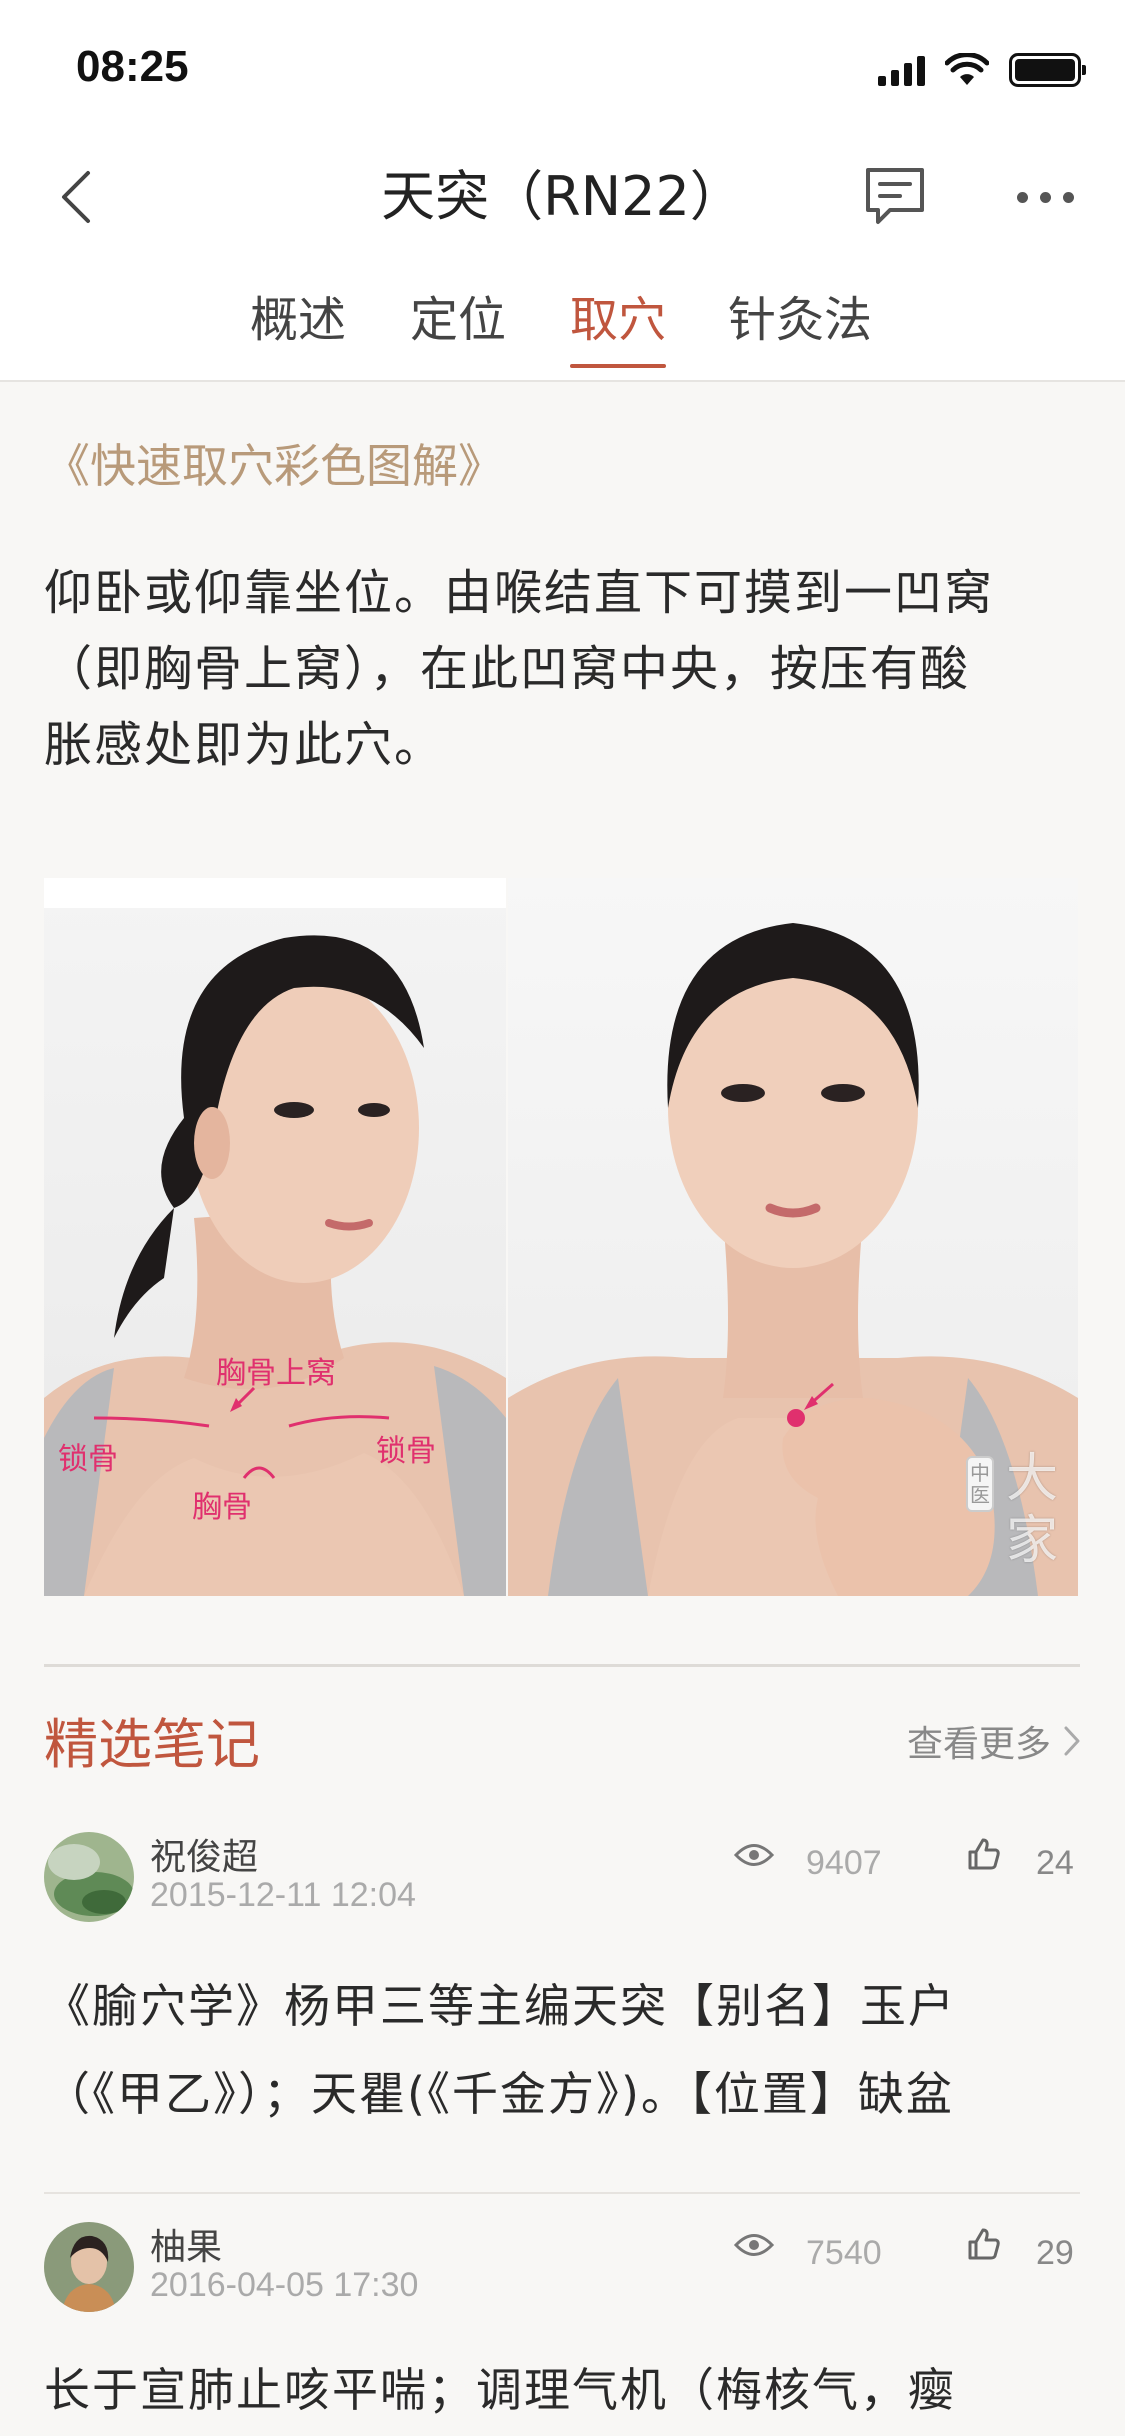 The image size is (1125, 2436). I want to click on status-icons, so click(982, 70).